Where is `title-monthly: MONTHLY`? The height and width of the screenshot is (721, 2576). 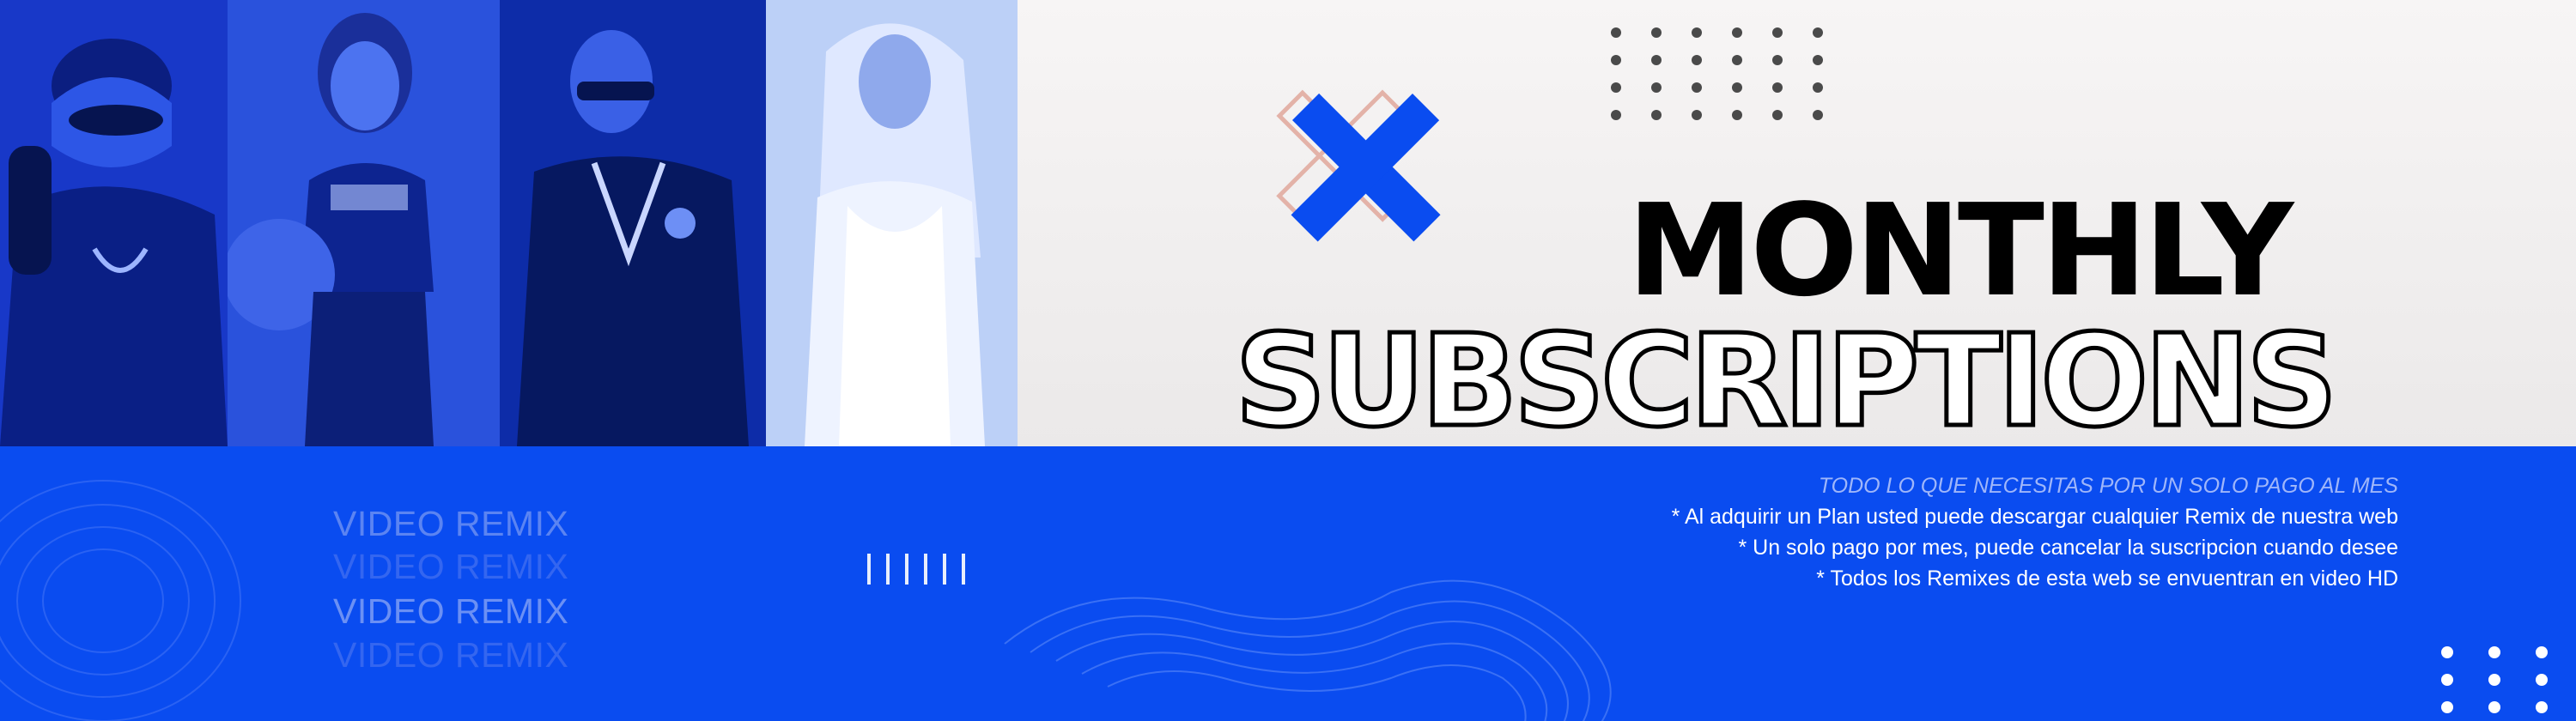
title-monthly: MONTHLY is located at coordinates (1960, 250).